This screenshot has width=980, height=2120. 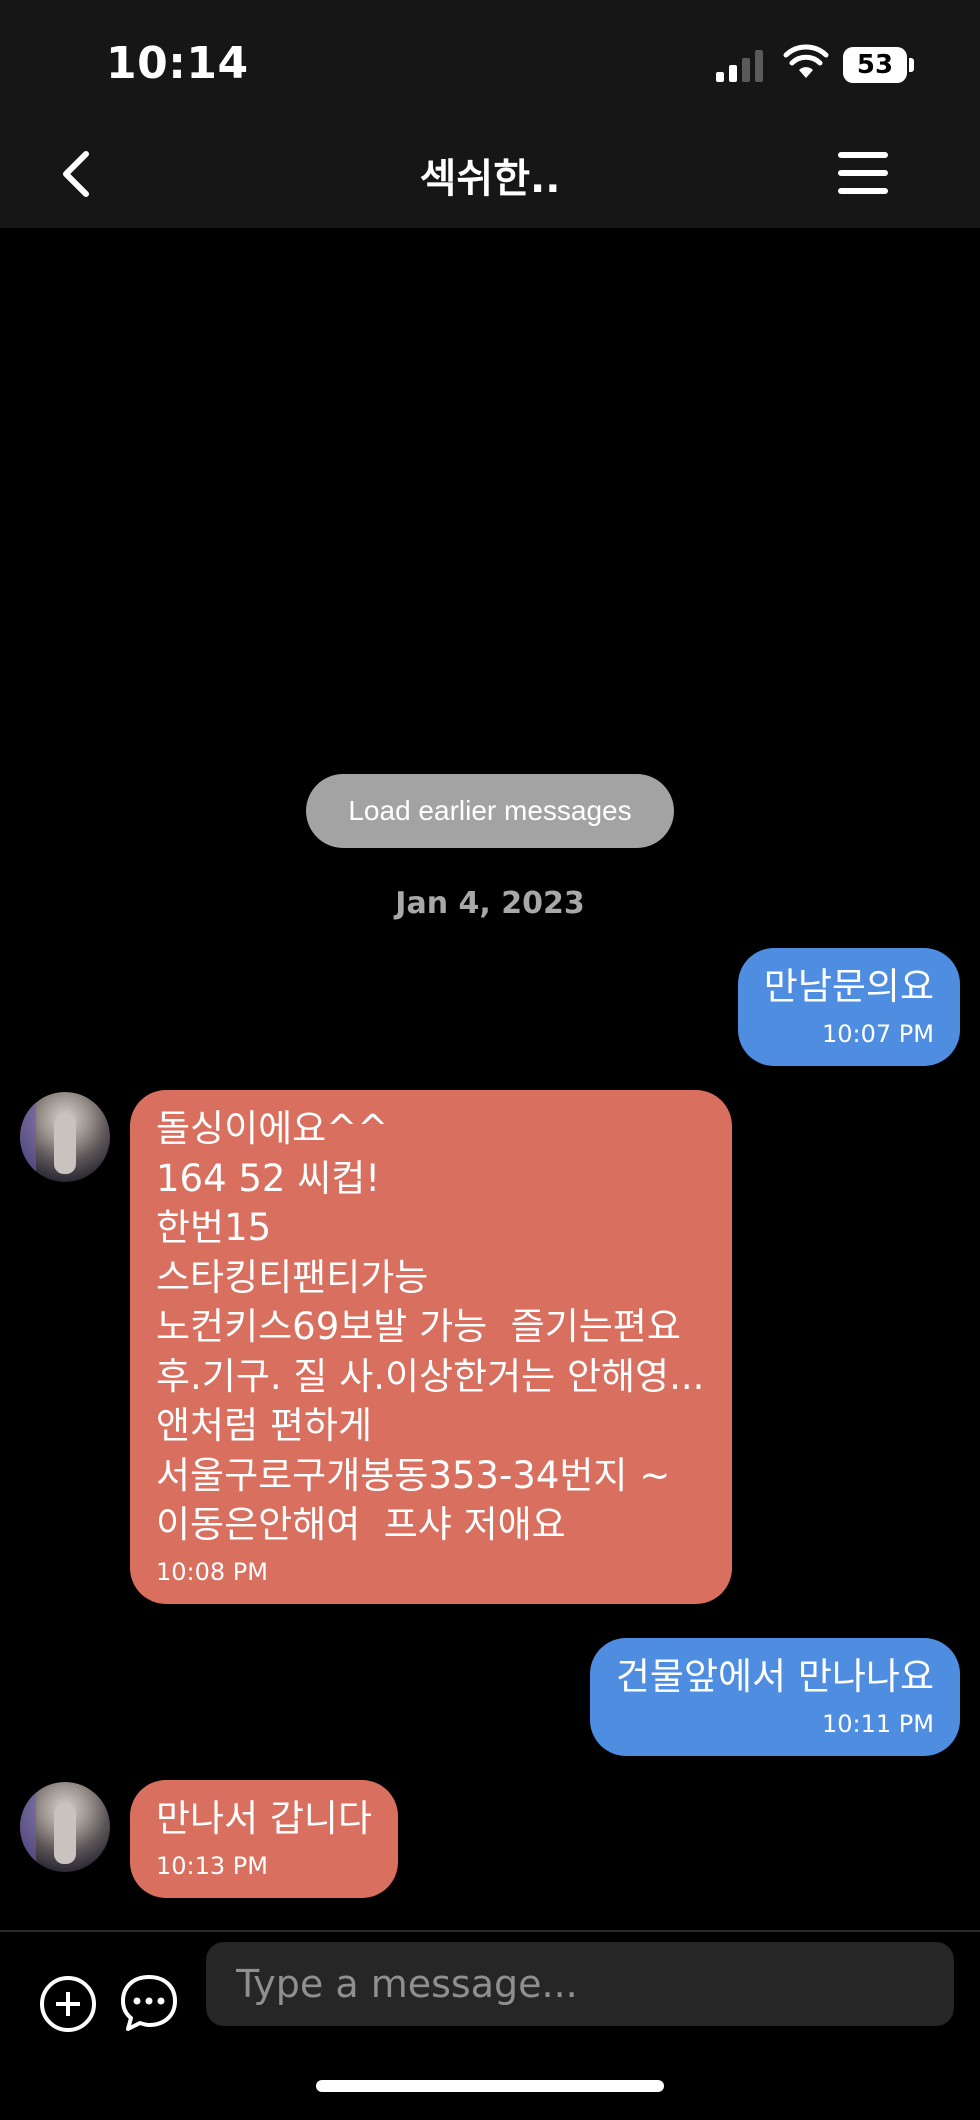 What do you see at coordinates (490, 2086) in the screenshot?
I see `home-indicator` at bounding box center [490, 2086].